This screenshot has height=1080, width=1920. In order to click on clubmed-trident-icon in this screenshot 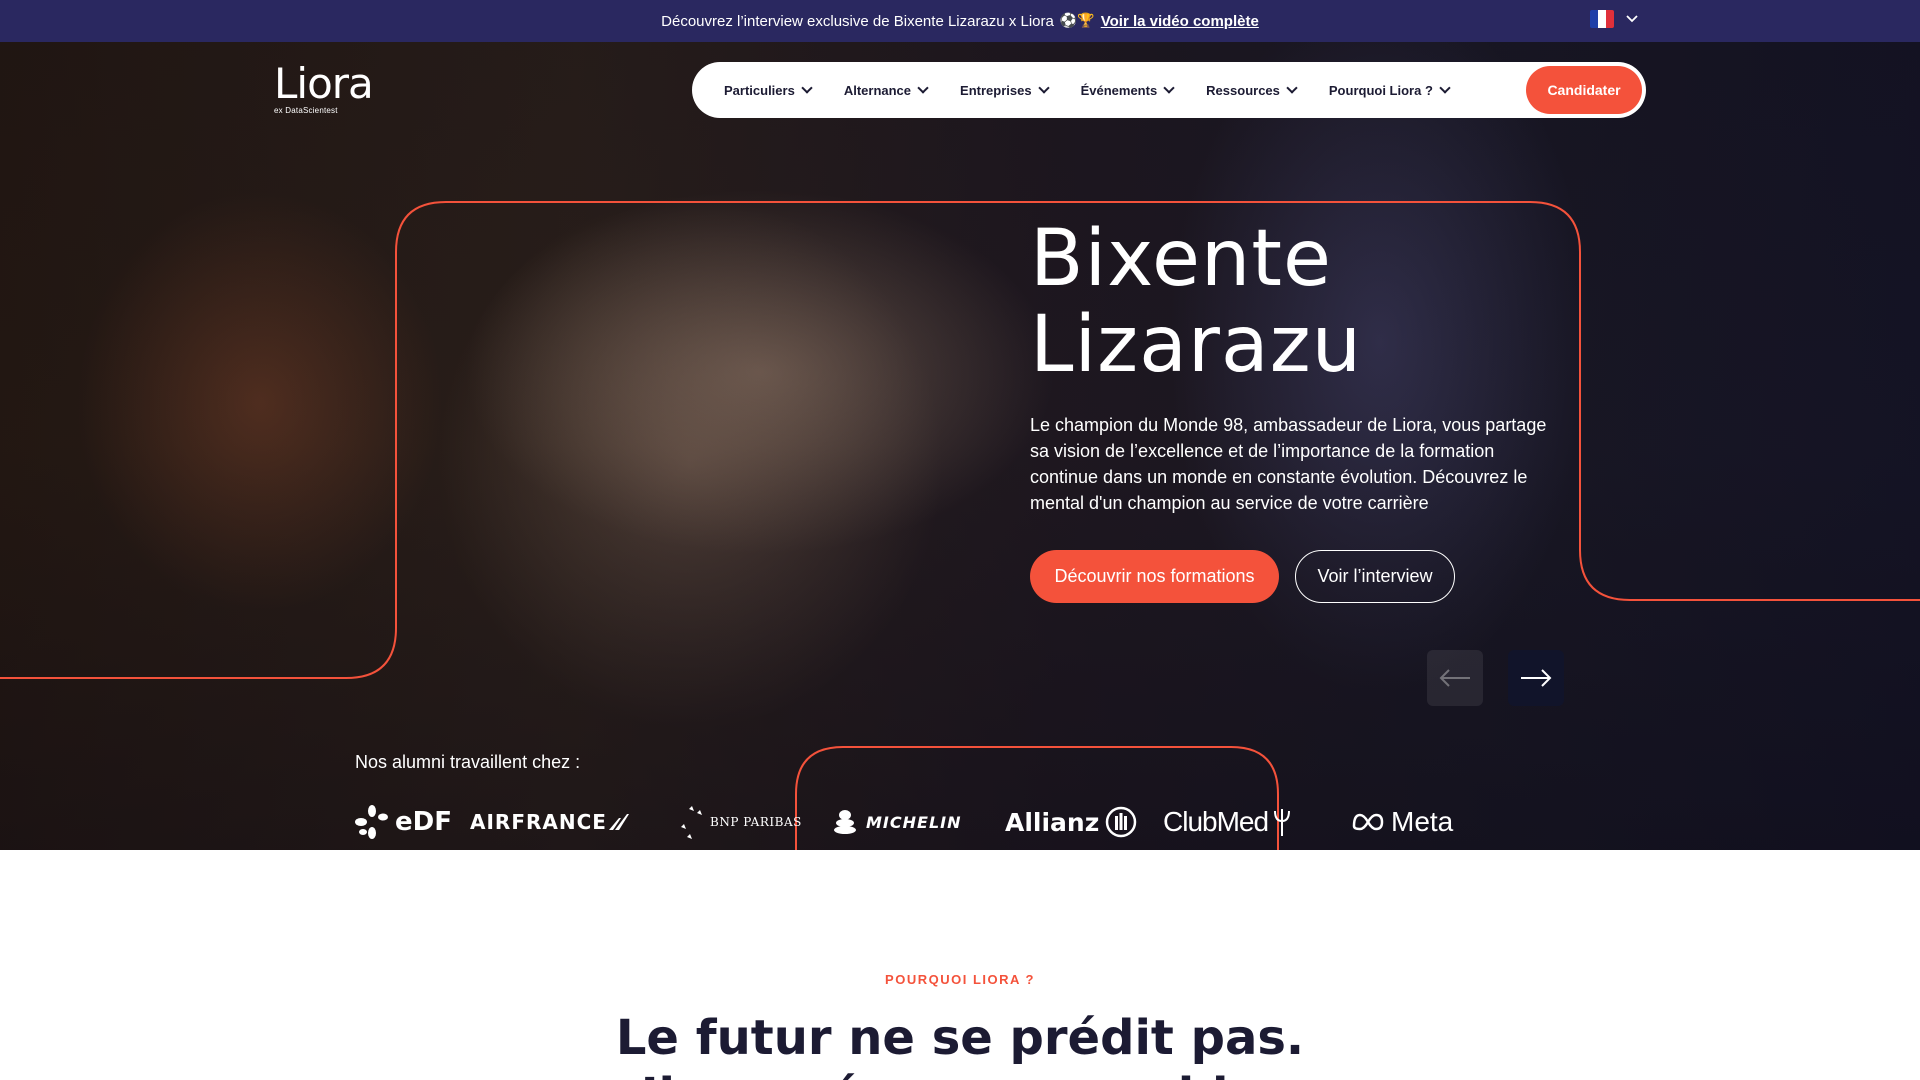, I will do `click(1282, 822)`.